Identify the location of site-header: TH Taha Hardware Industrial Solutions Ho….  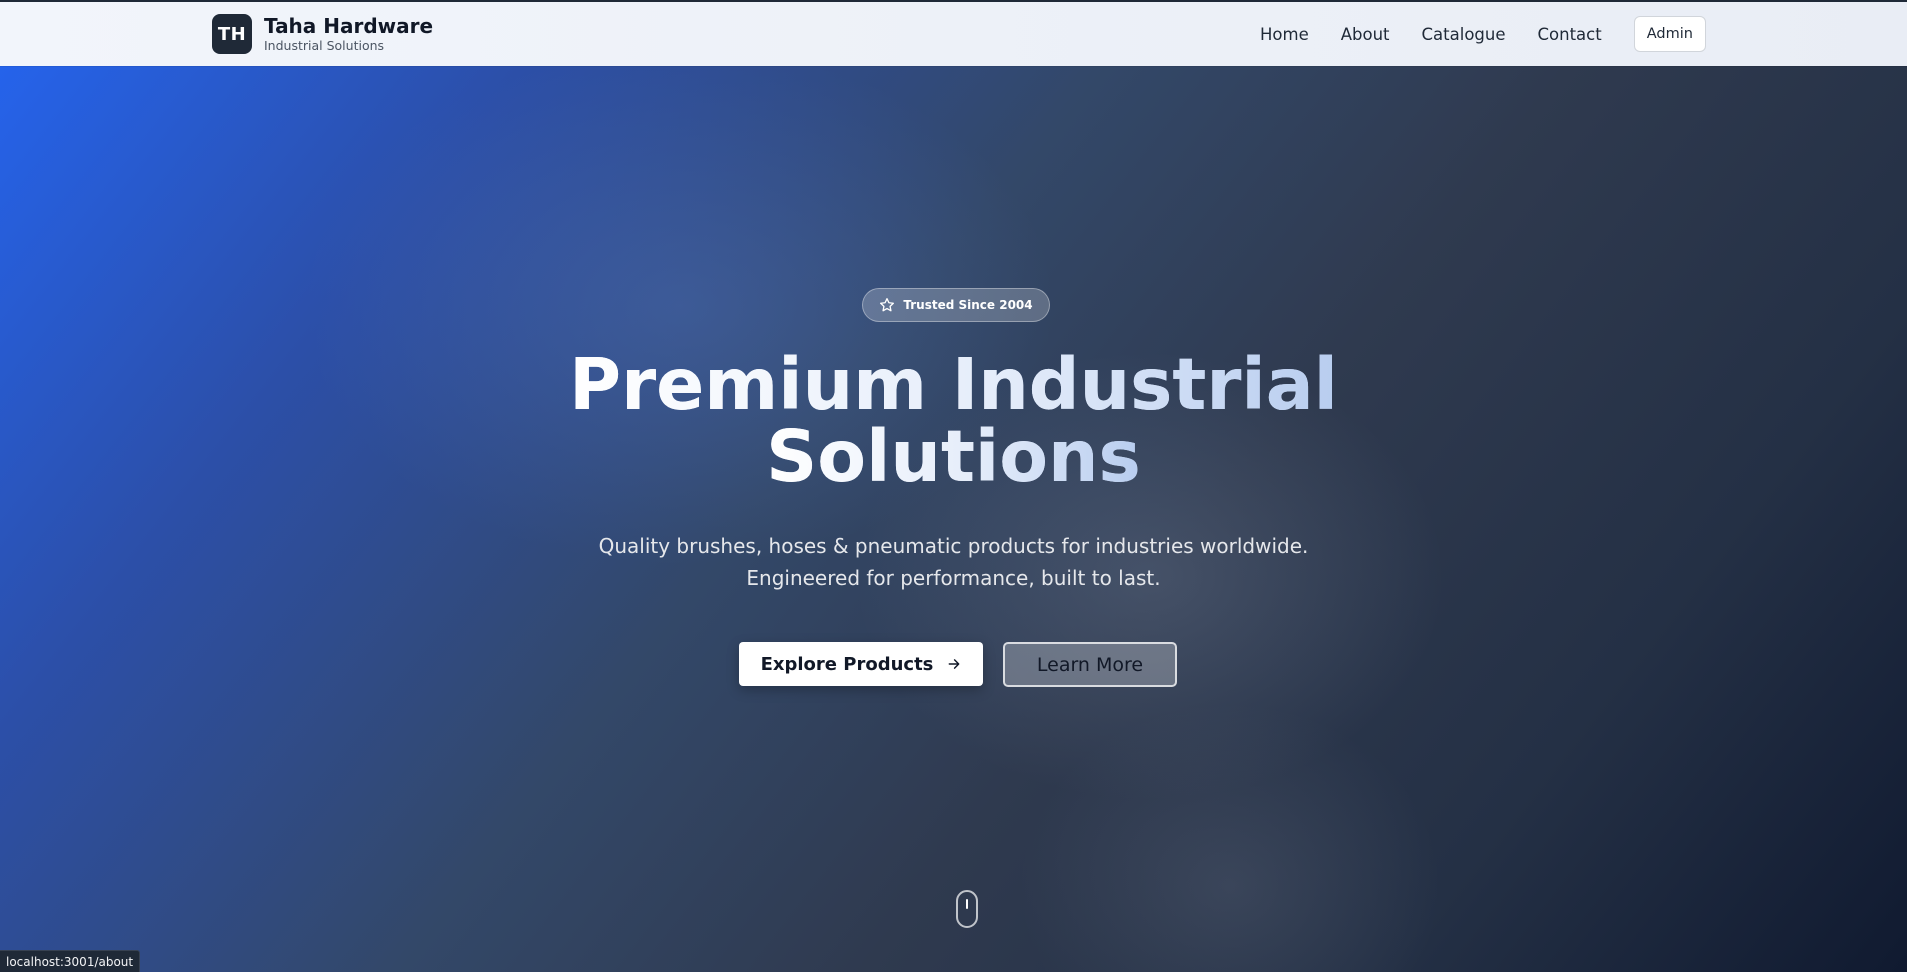
(953, 34).